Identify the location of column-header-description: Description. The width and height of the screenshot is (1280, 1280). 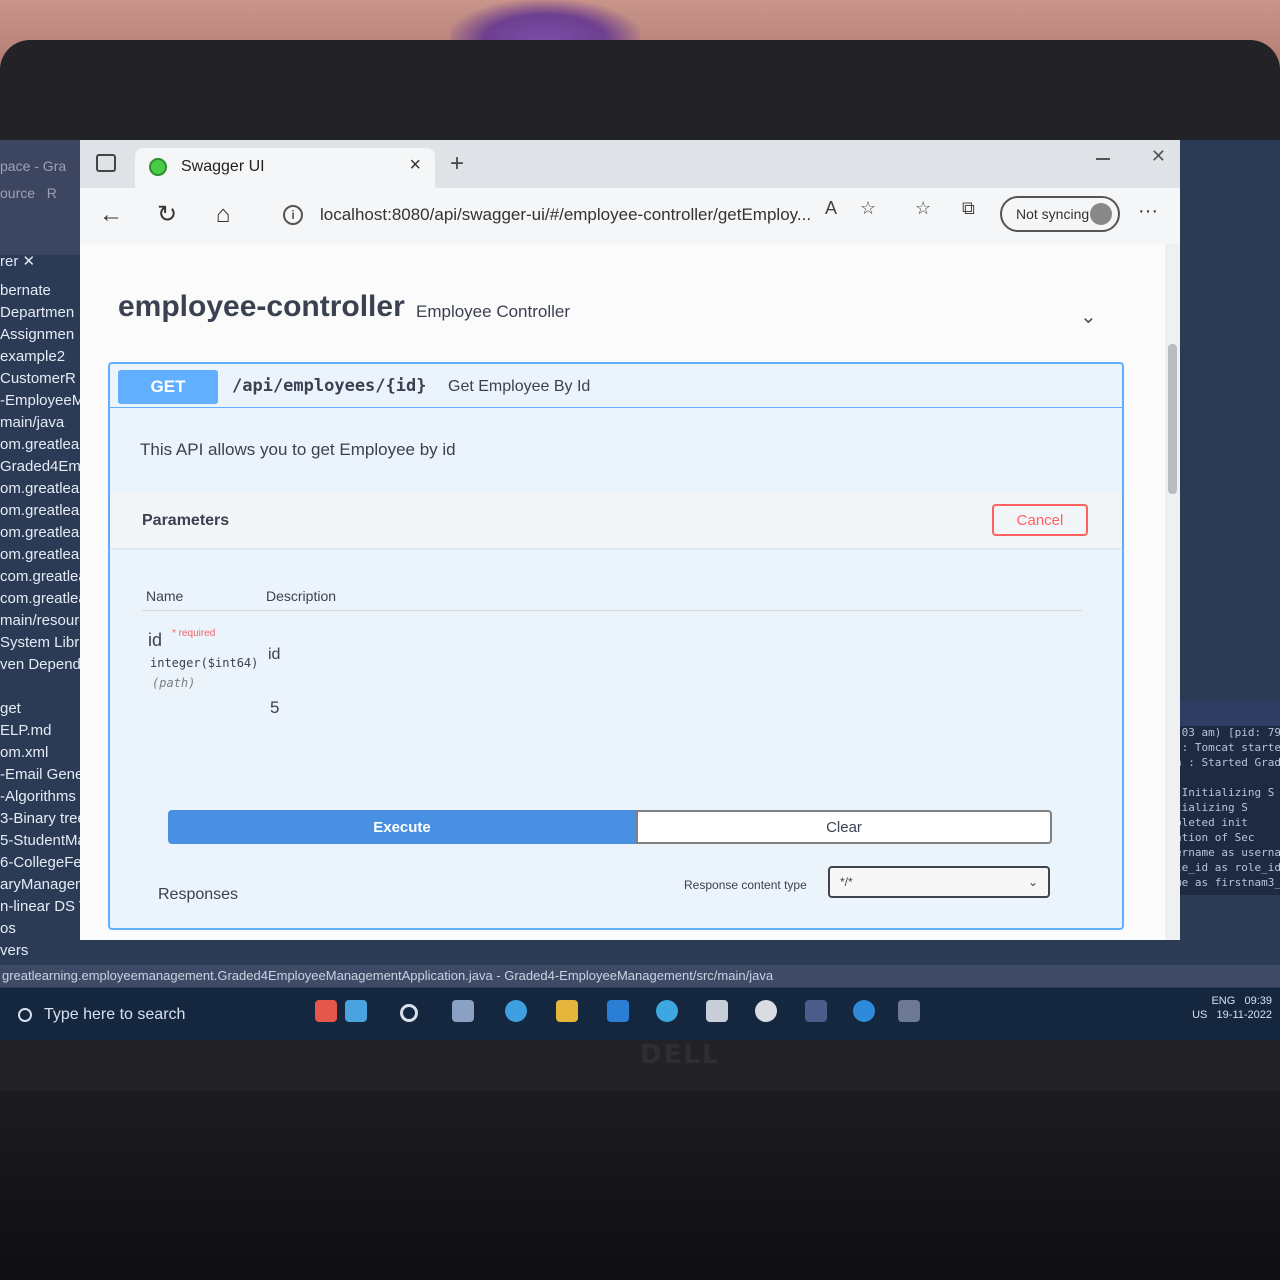
(301, 596).